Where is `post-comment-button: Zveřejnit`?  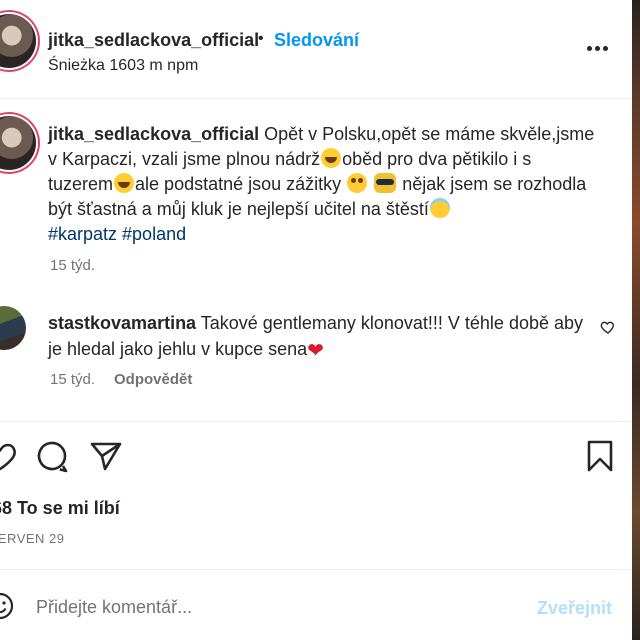 post-comment-button: Zveřejnit is located at coordinates (574, 608).